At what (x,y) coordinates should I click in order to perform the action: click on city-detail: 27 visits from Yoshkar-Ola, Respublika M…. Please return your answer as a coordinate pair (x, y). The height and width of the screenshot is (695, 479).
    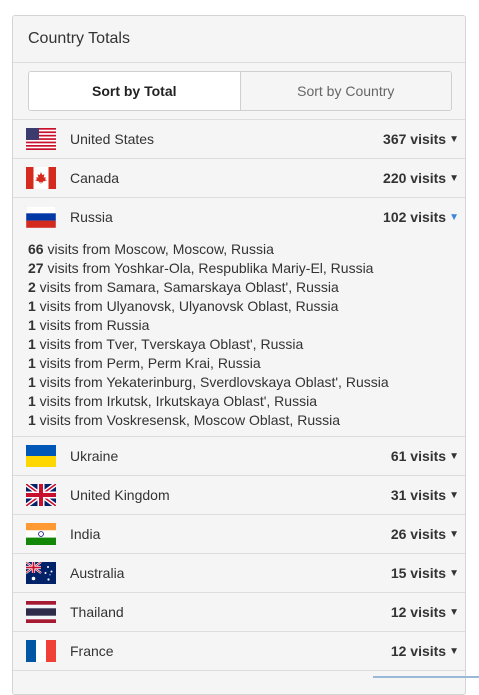
    Looking at the image, I should click on (246, 268).